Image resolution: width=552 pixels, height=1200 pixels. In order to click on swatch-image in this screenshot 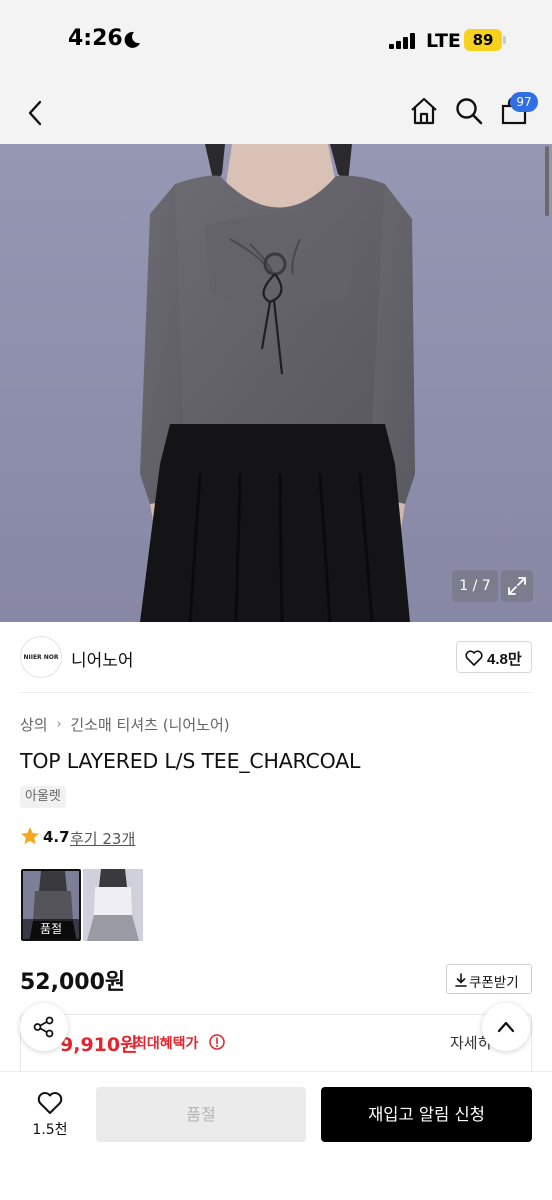, I will do `click(113, 905)`.